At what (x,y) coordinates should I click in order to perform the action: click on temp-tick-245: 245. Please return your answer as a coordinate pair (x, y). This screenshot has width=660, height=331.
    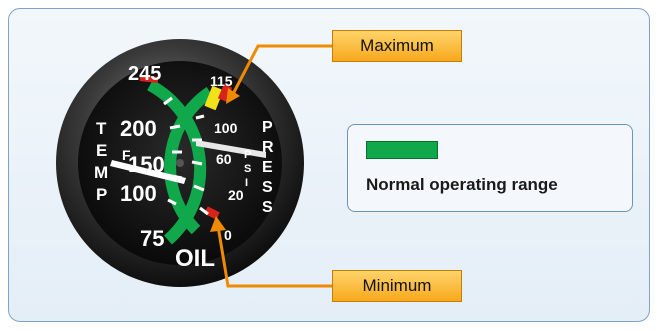
    Looking at the image, I should click on (144, 74).